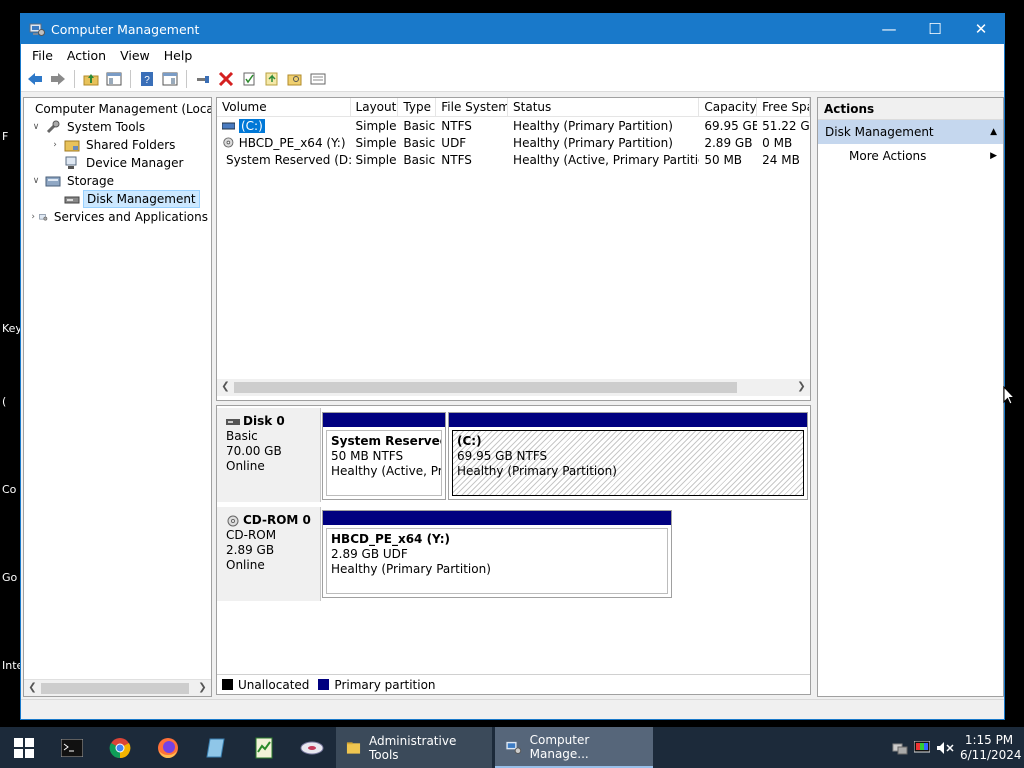 The width and height of the screenshot is (1024, 768). Describe the element at coordinates (245, 466) in the screenshot. I see `disk-state: Online` at that location.